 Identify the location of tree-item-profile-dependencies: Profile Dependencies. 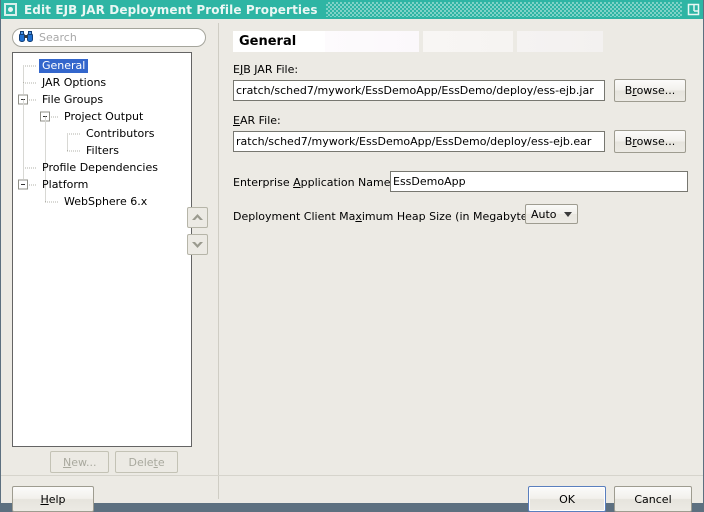
(102, 167).